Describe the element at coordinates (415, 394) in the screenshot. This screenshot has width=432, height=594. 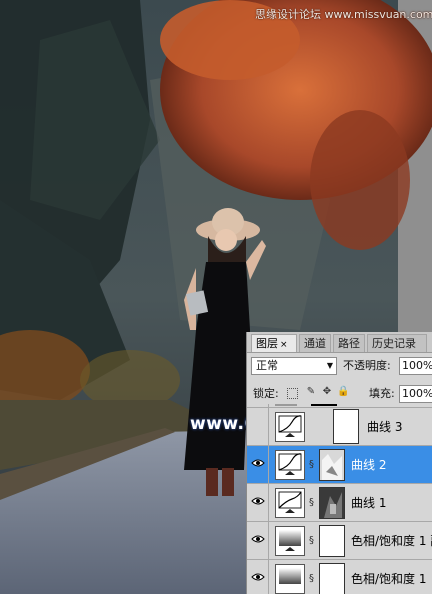
I see `fill-field: 100%` at that location.